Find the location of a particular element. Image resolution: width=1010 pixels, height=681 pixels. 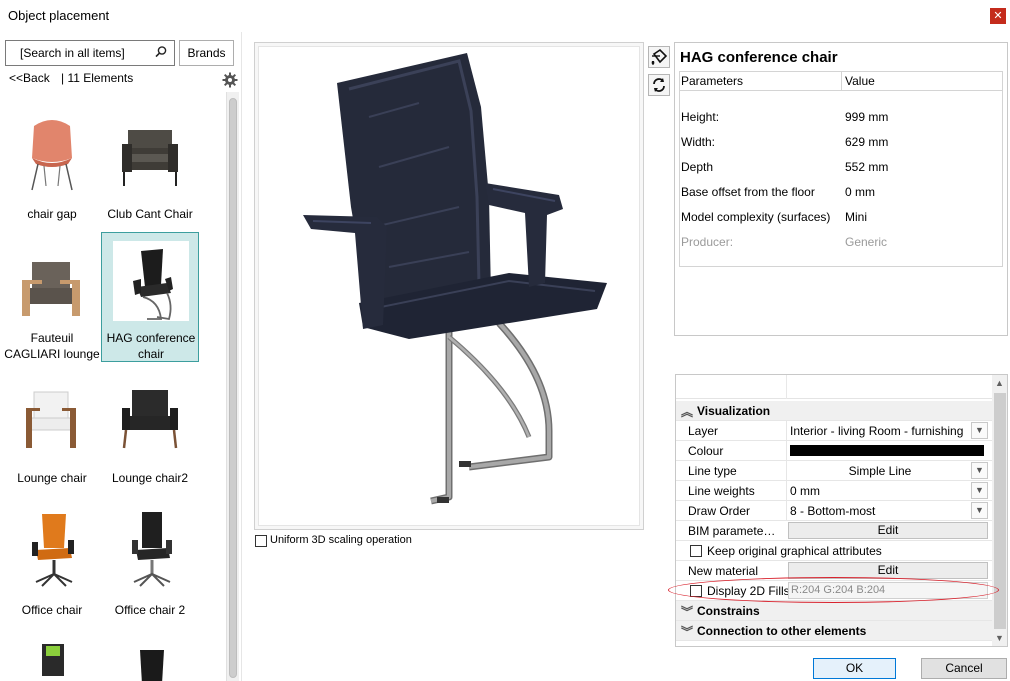

section-connection: ︾ Connection to other elements is located at coordinates (834, 631).